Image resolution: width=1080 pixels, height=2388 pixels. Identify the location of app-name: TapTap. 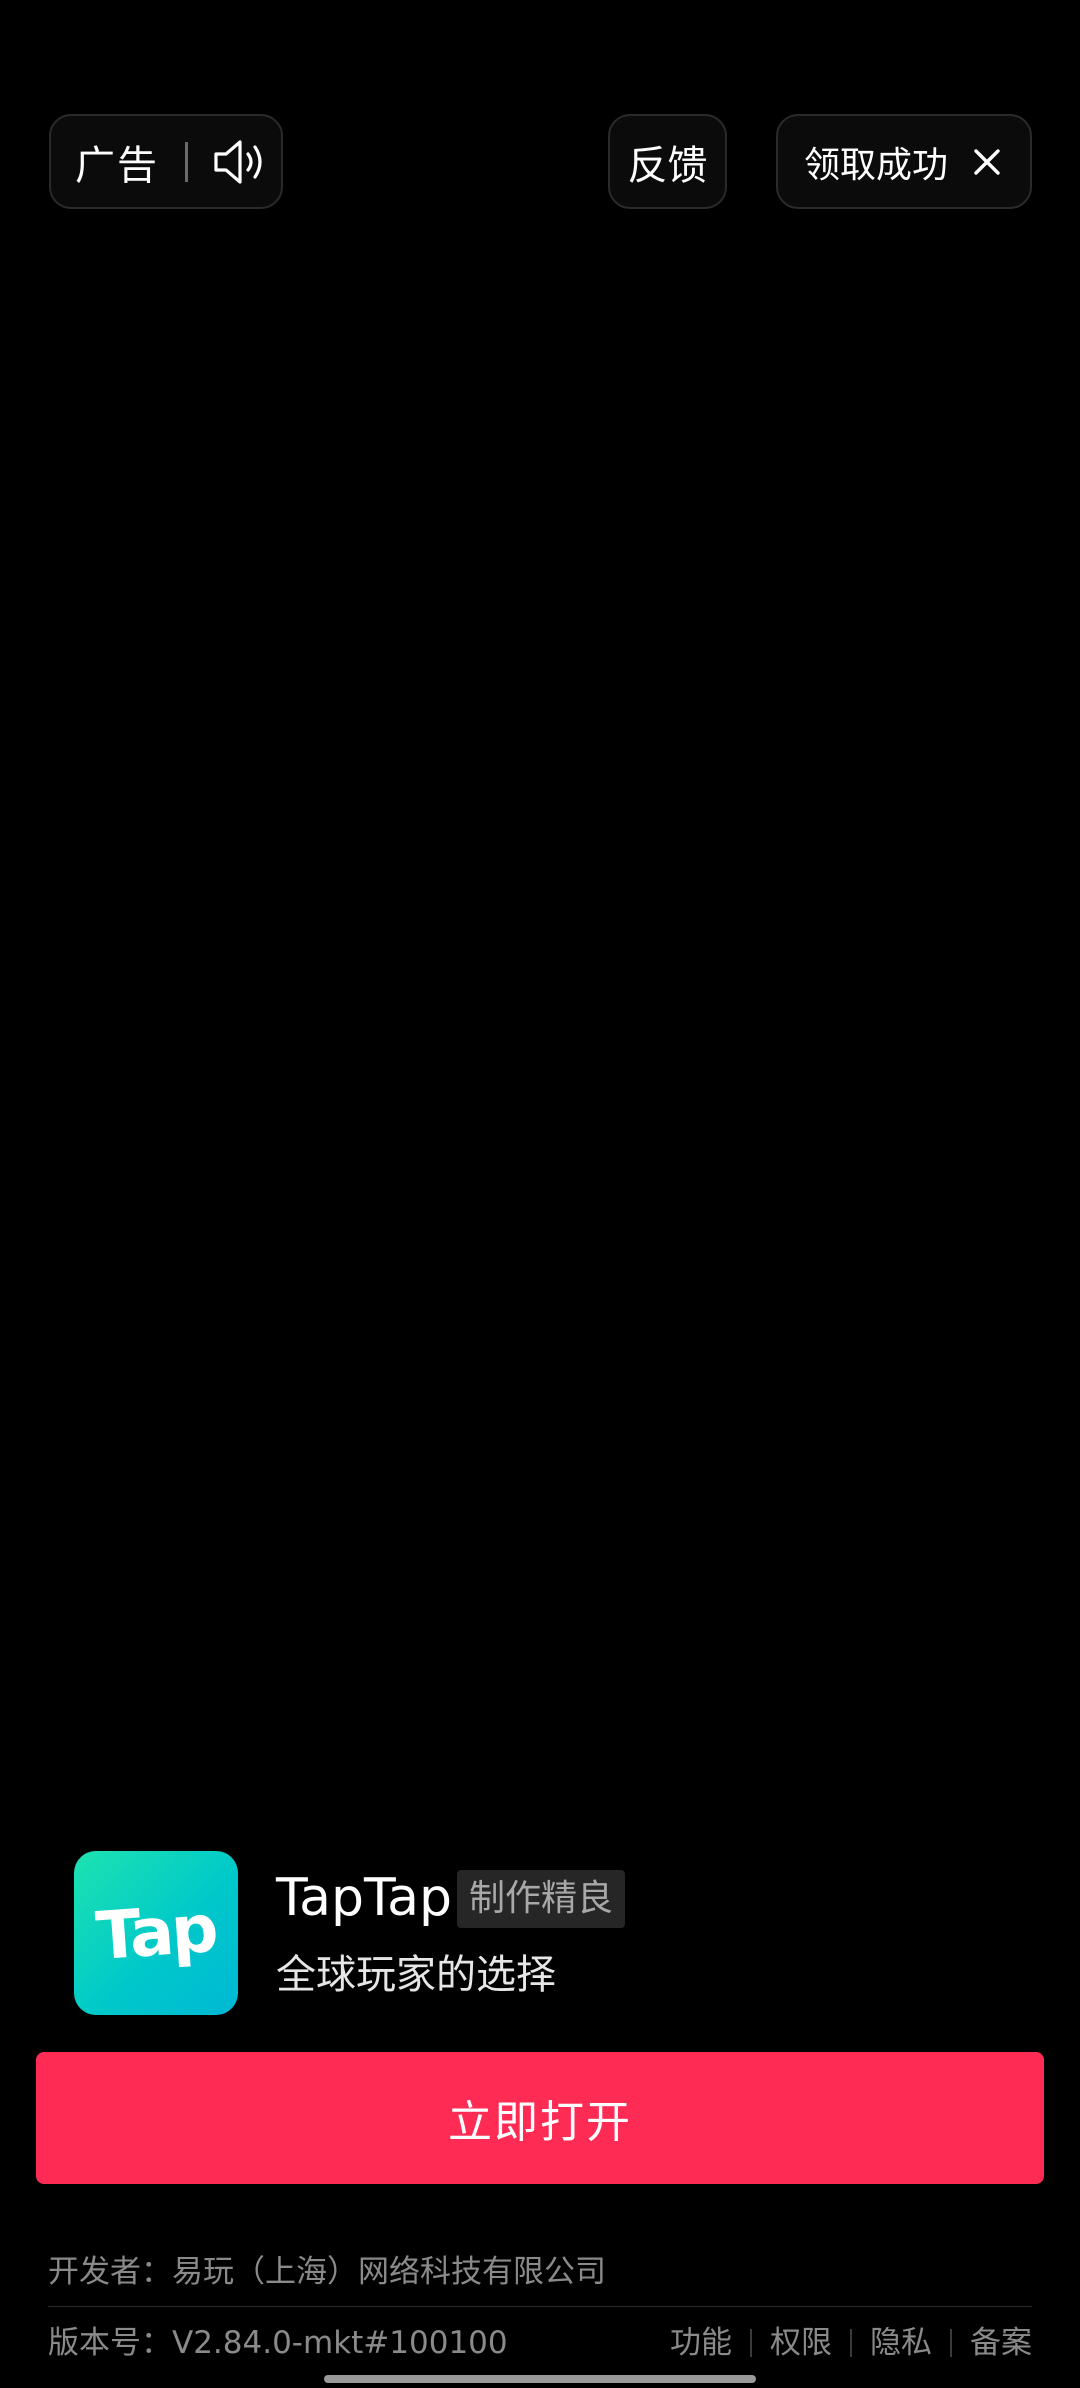
(364, 1898).